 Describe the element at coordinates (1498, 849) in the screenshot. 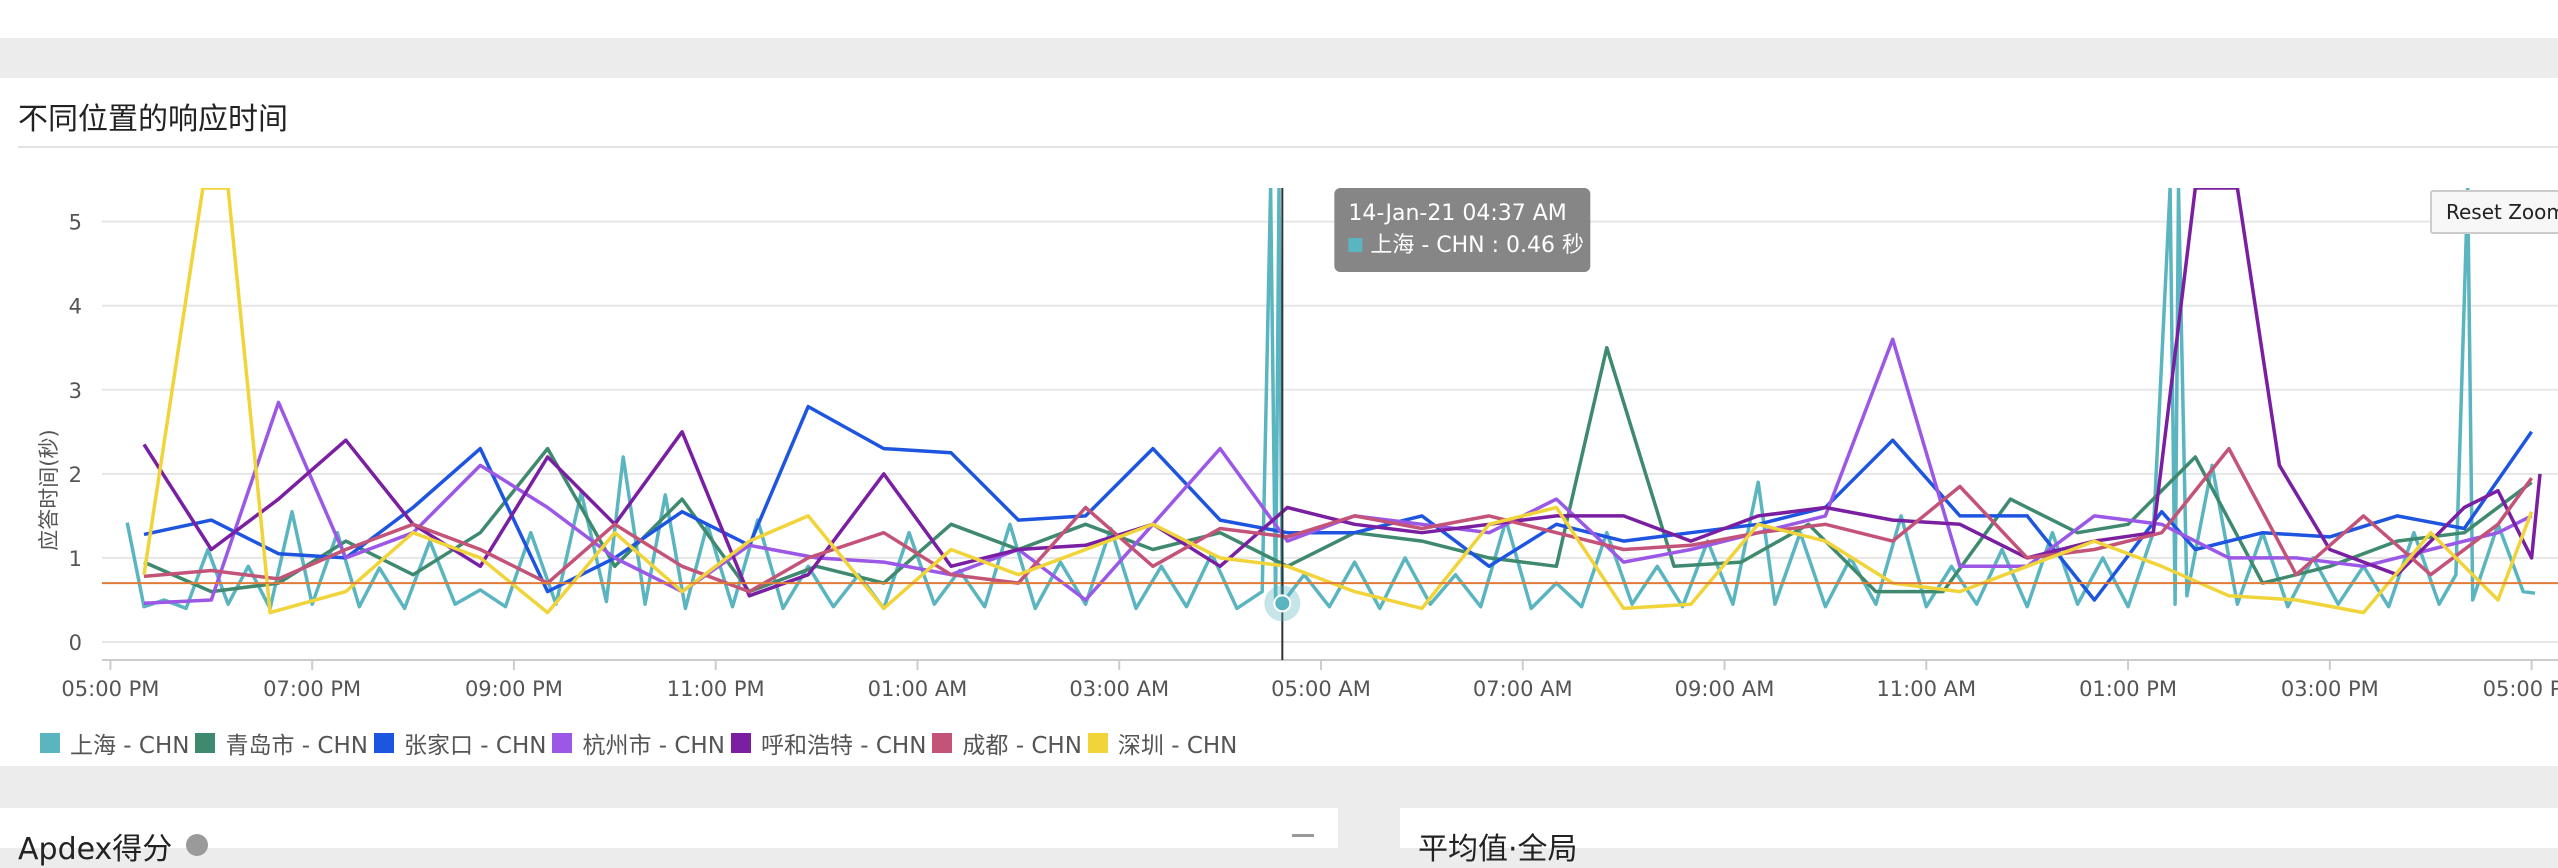

I see `average-card-title: 平均值·全局` at that location.